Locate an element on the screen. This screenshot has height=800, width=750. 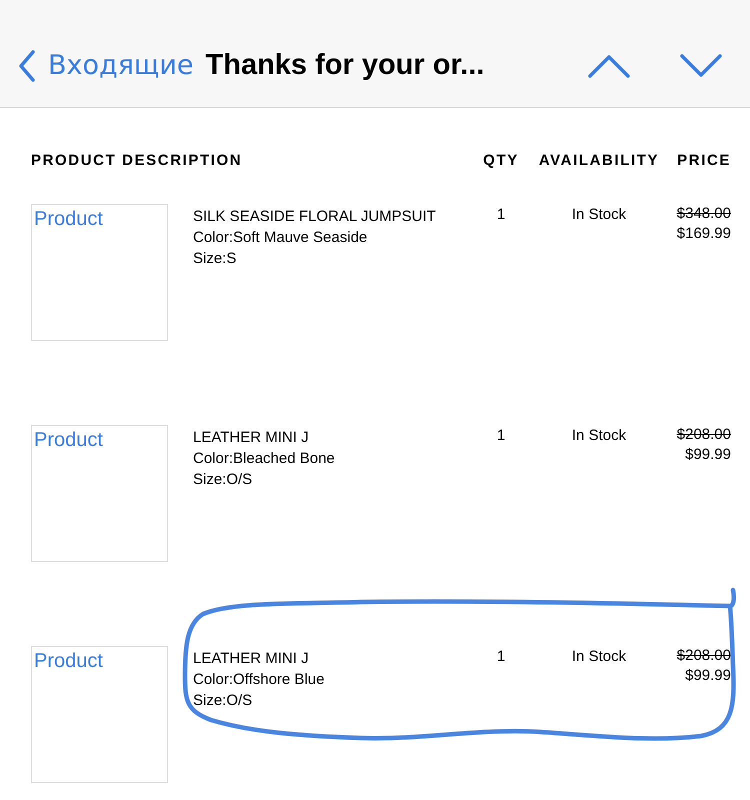
product-color: Color:Offshore Blue is located at coordinates (259, 680).